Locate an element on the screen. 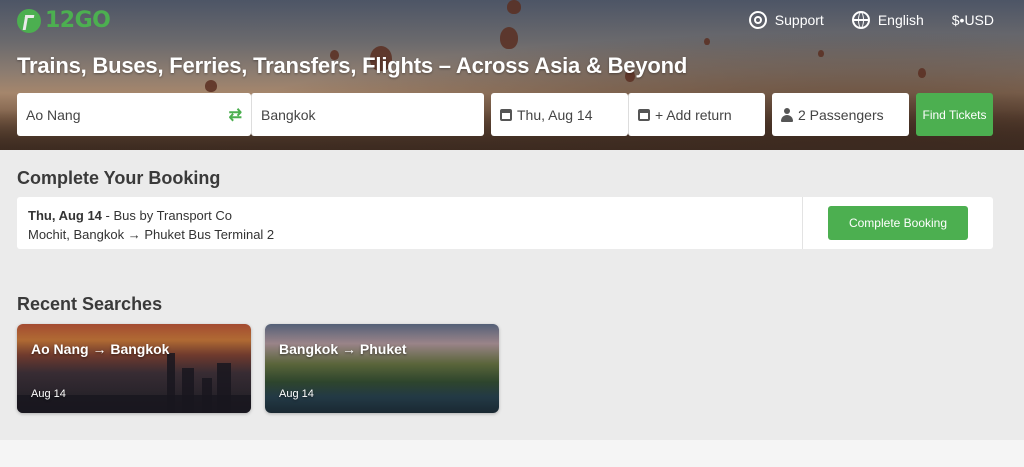 Image resolution: width=1024 pixels, height=467 pixels. return-value: + Add return is located at coordinates (693, 114).